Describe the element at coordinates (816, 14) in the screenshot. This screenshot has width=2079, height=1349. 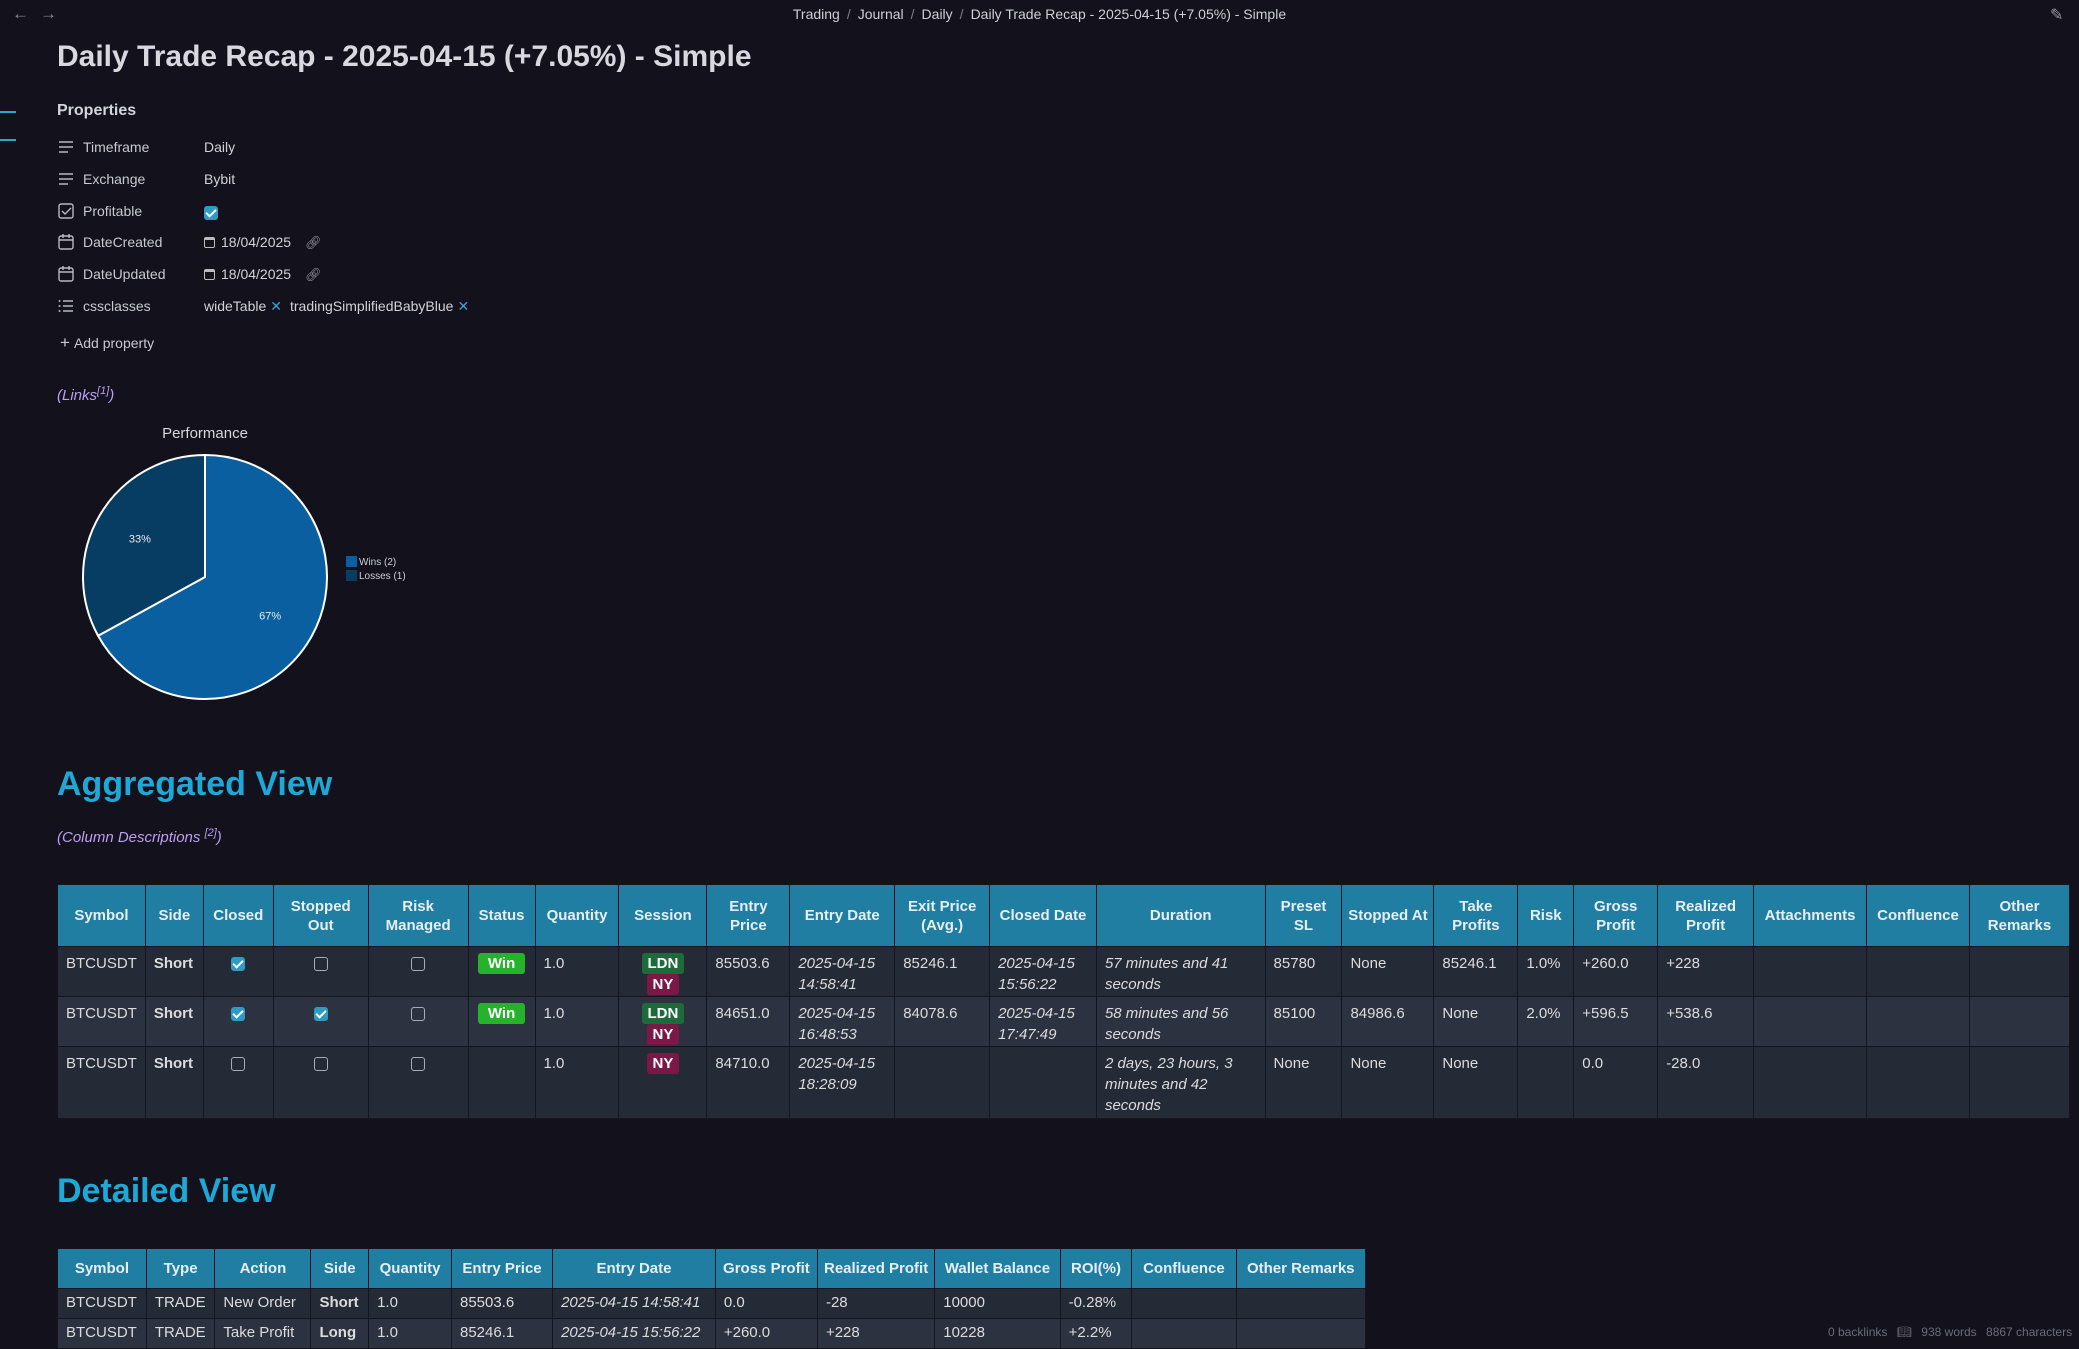
I see `breadcrumb-trading: Trading` at that location.